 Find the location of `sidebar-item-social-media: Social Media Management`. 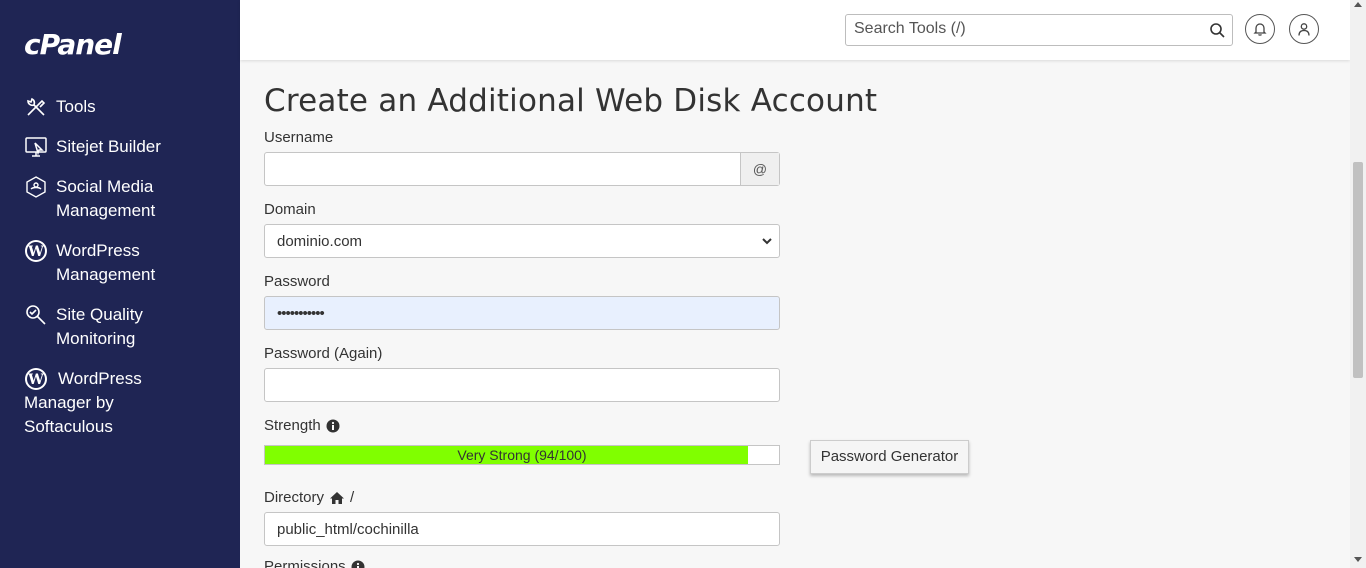

sidebar-item-social-media: Social Media Management is located at coordinates (115, 199).